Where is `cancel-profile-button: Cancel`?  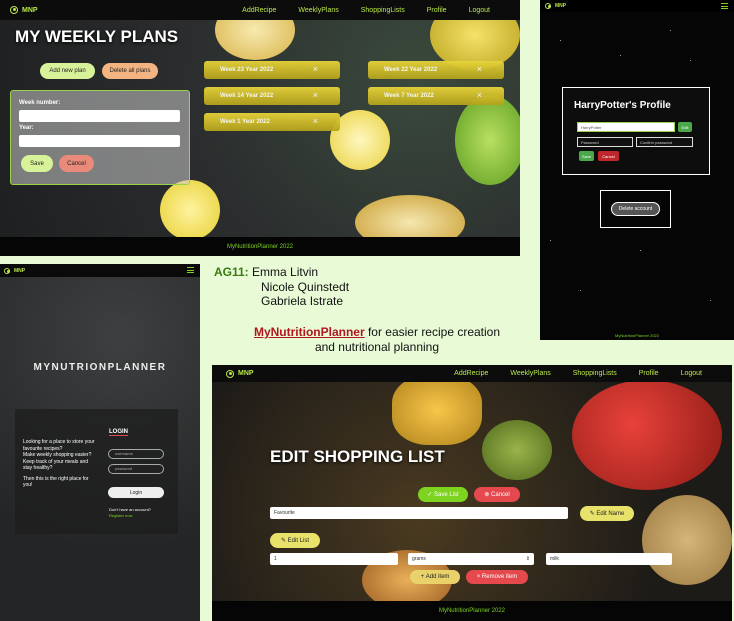 cancel-profile-button: Cancel is located at coordinates (608, 156).